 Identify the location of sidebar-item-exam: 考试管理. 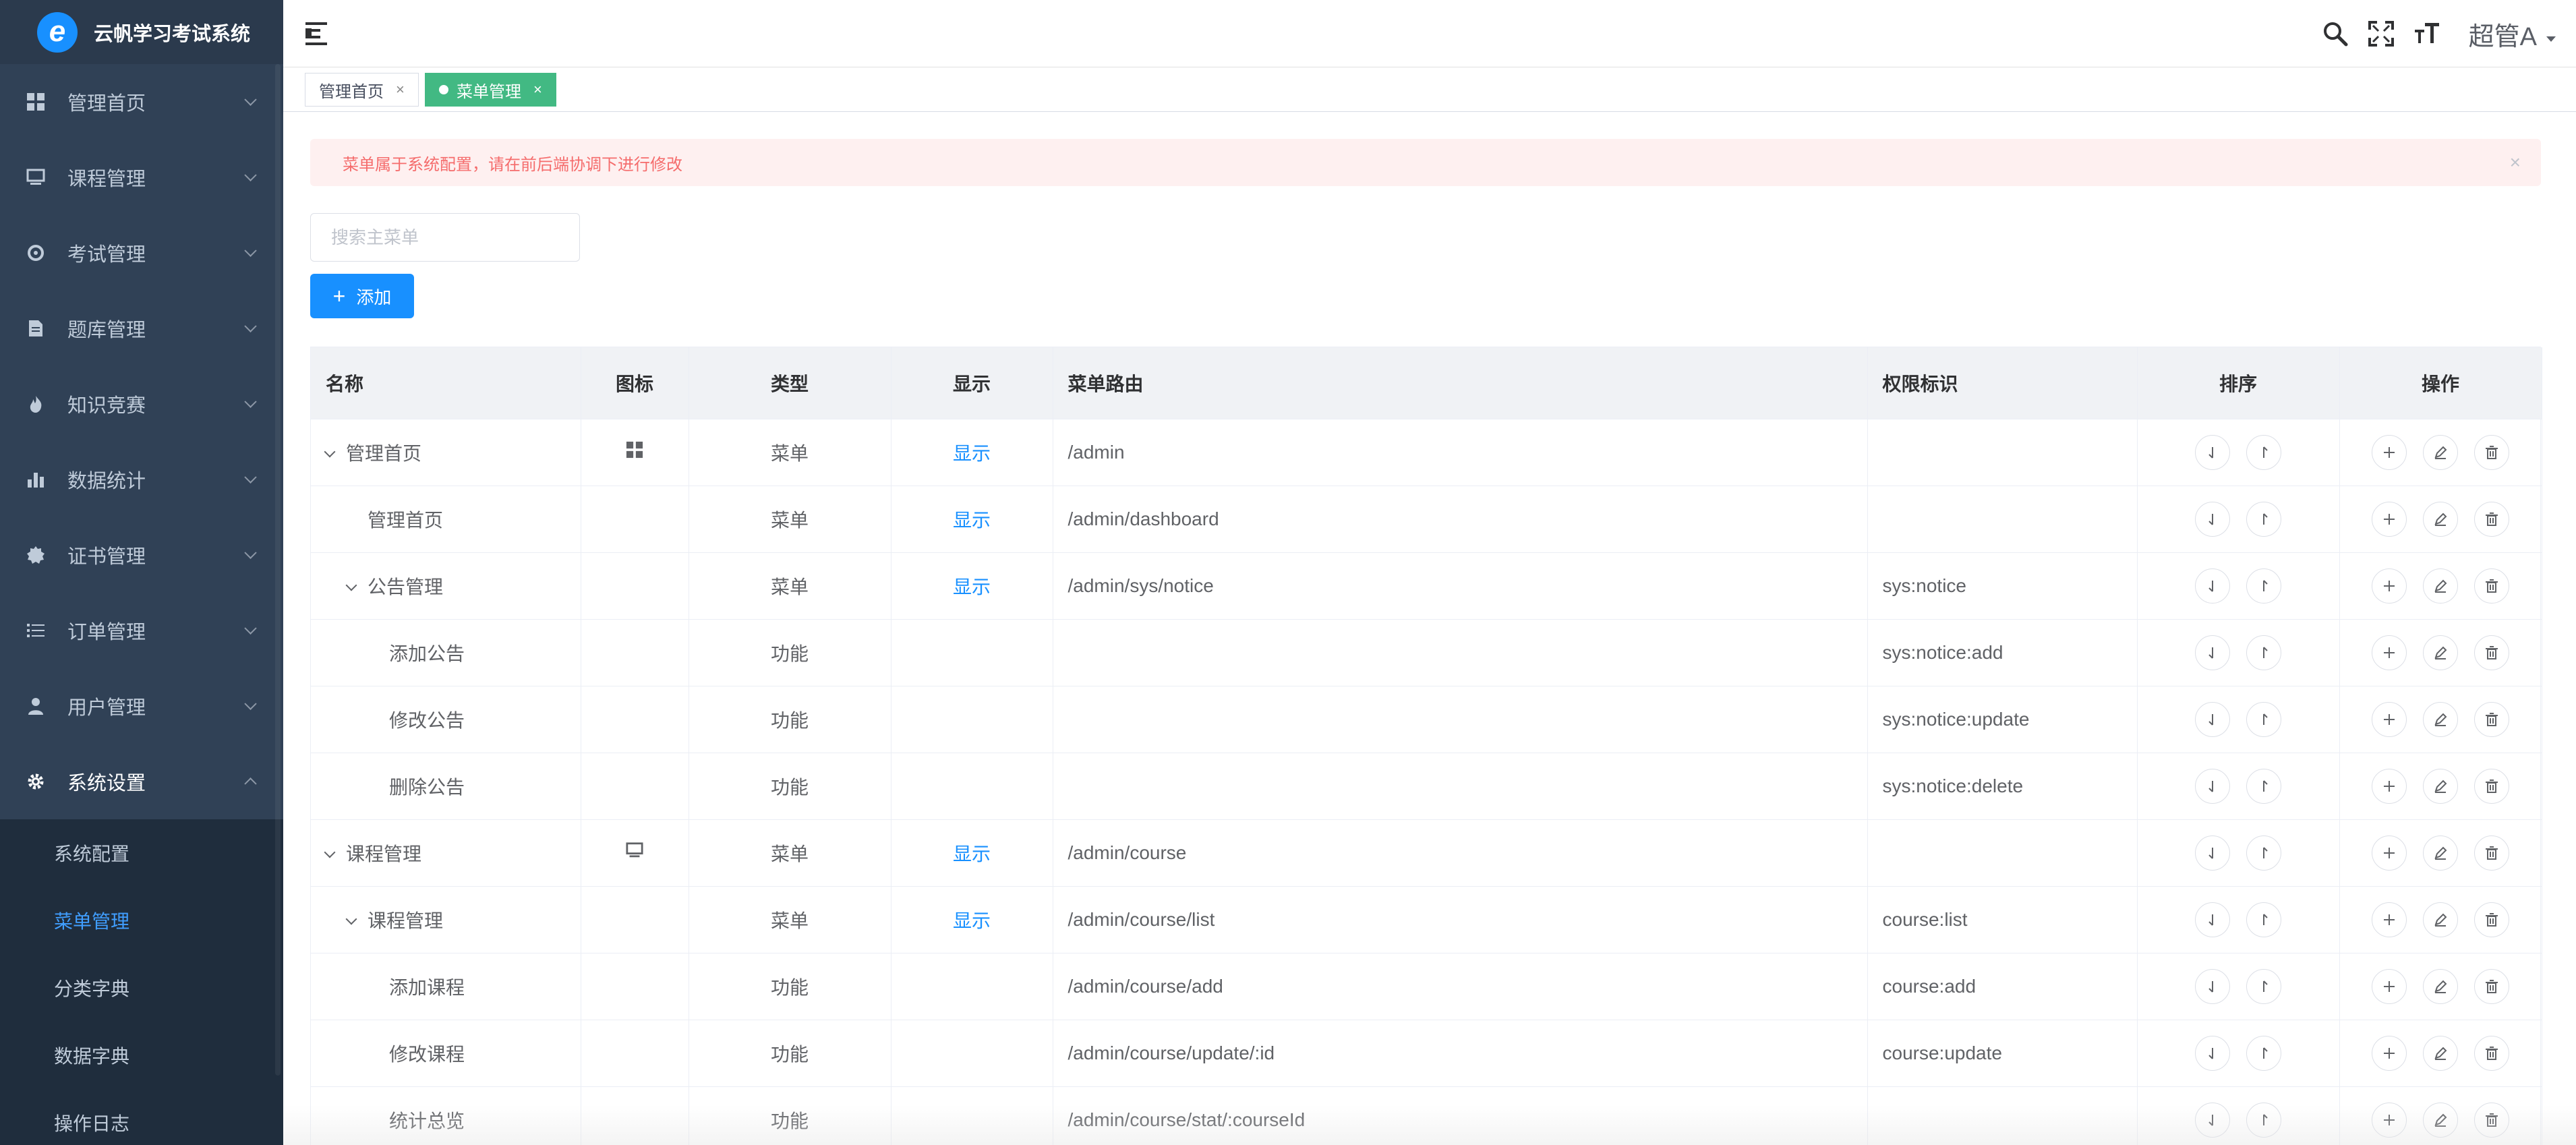
(142, 253).